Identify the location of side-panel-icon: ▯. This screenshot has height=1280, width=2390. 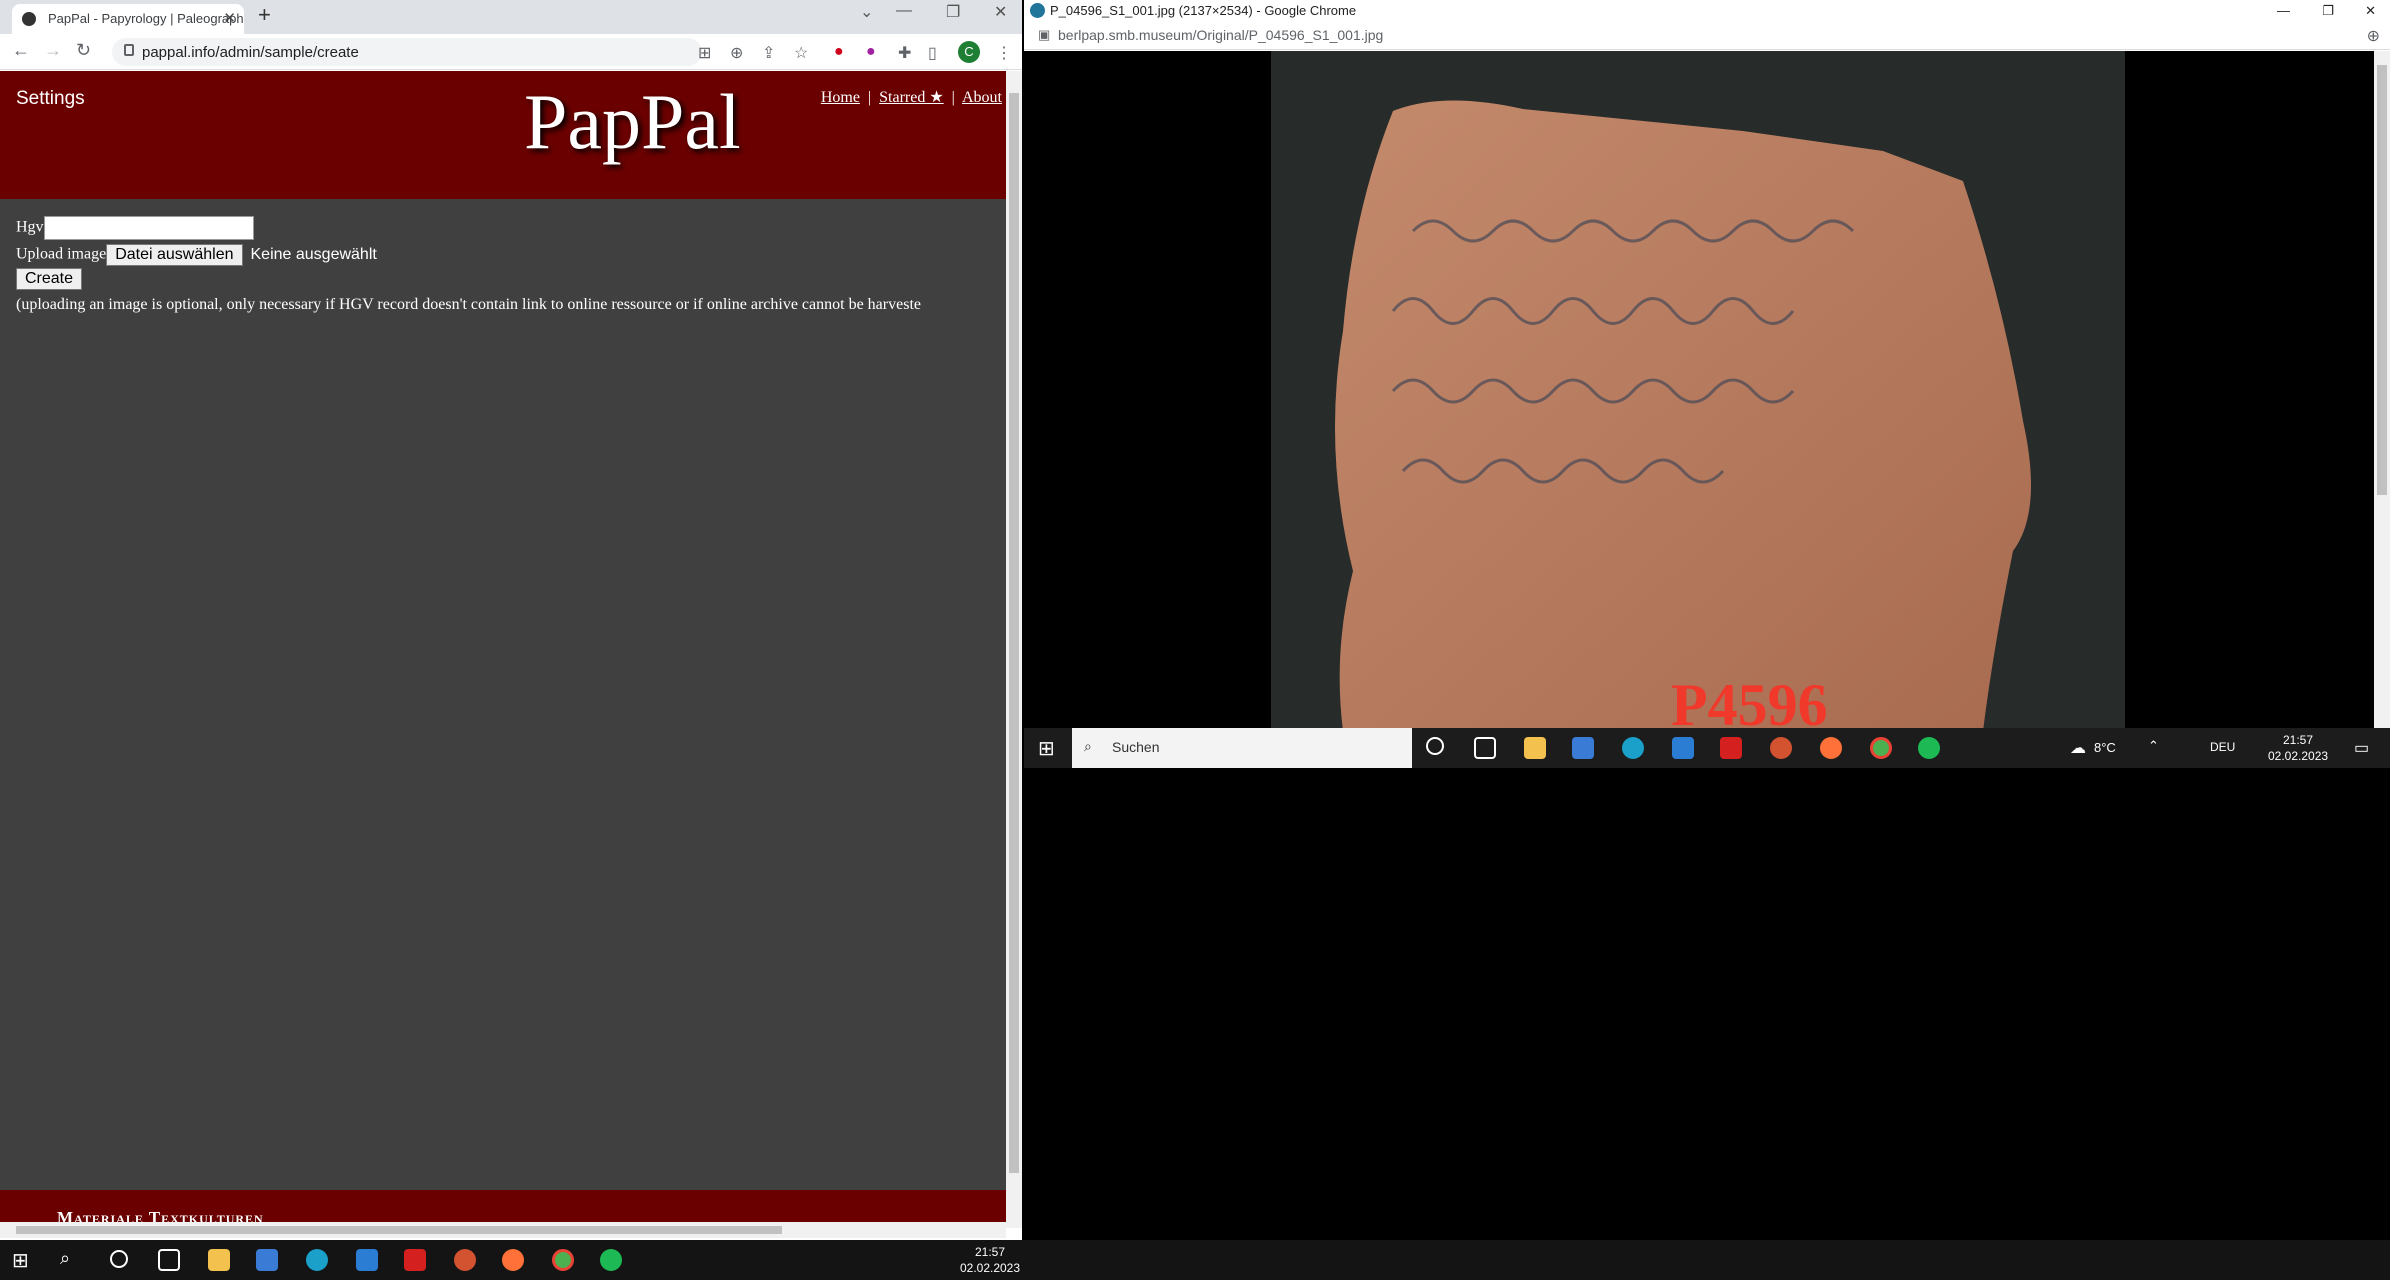
(932, 53).